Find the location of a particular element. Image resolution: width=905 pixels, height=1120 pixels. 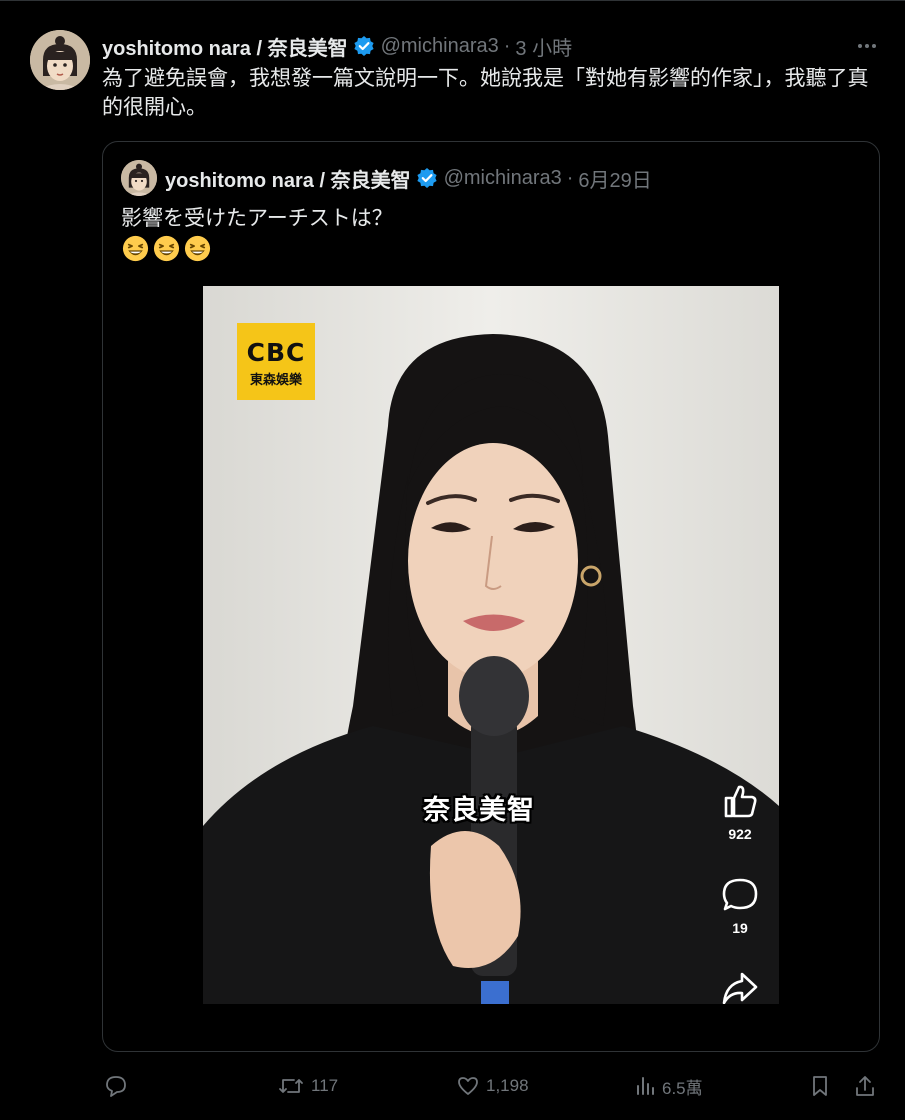

thumbs-up-icon is located at coordinates (740, 801).